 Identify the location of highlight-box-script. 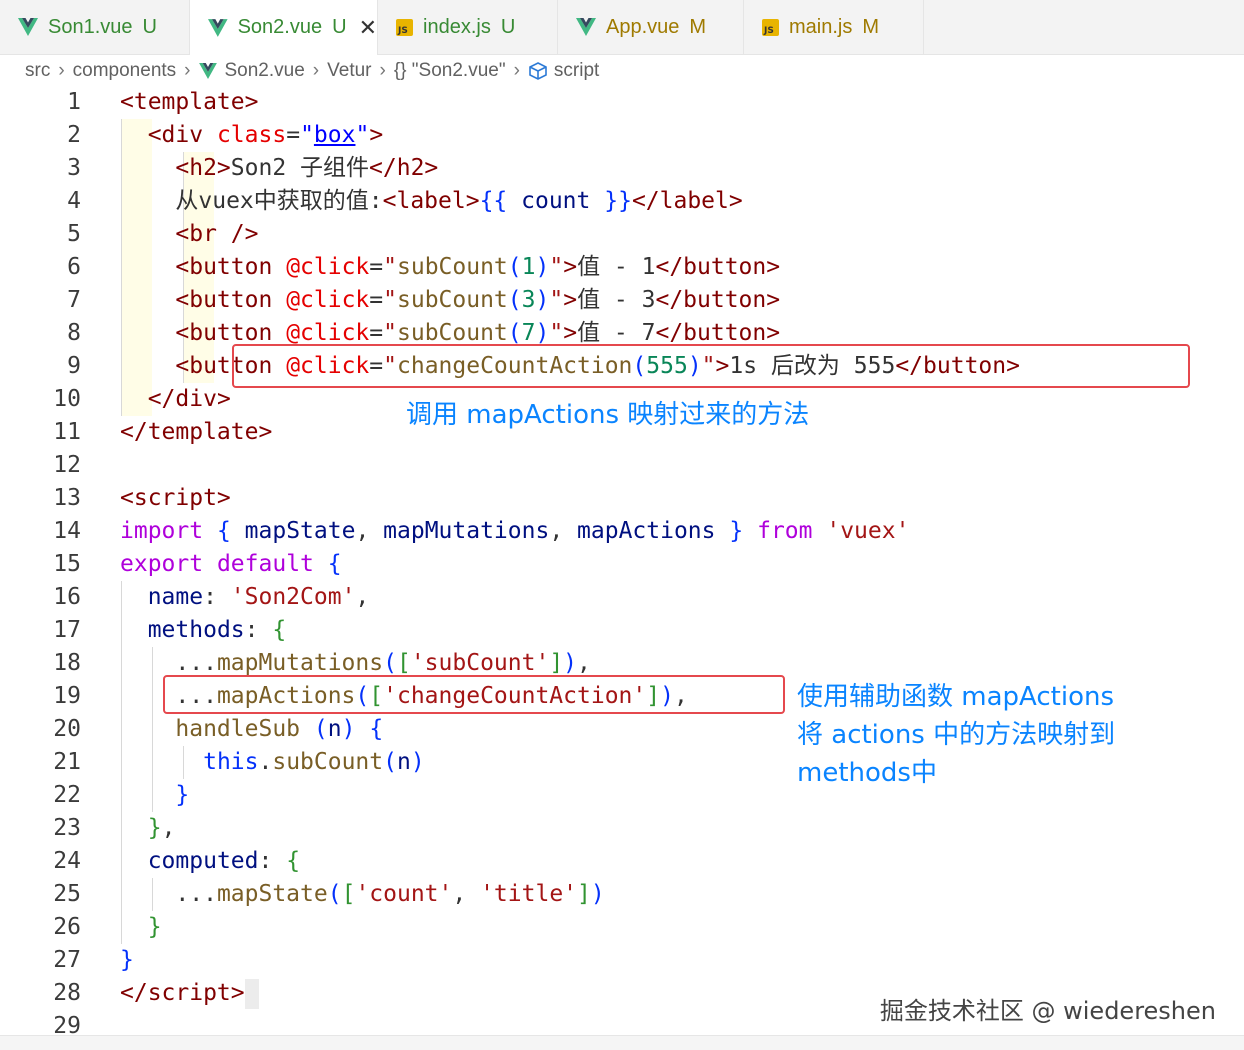
(474, 694).